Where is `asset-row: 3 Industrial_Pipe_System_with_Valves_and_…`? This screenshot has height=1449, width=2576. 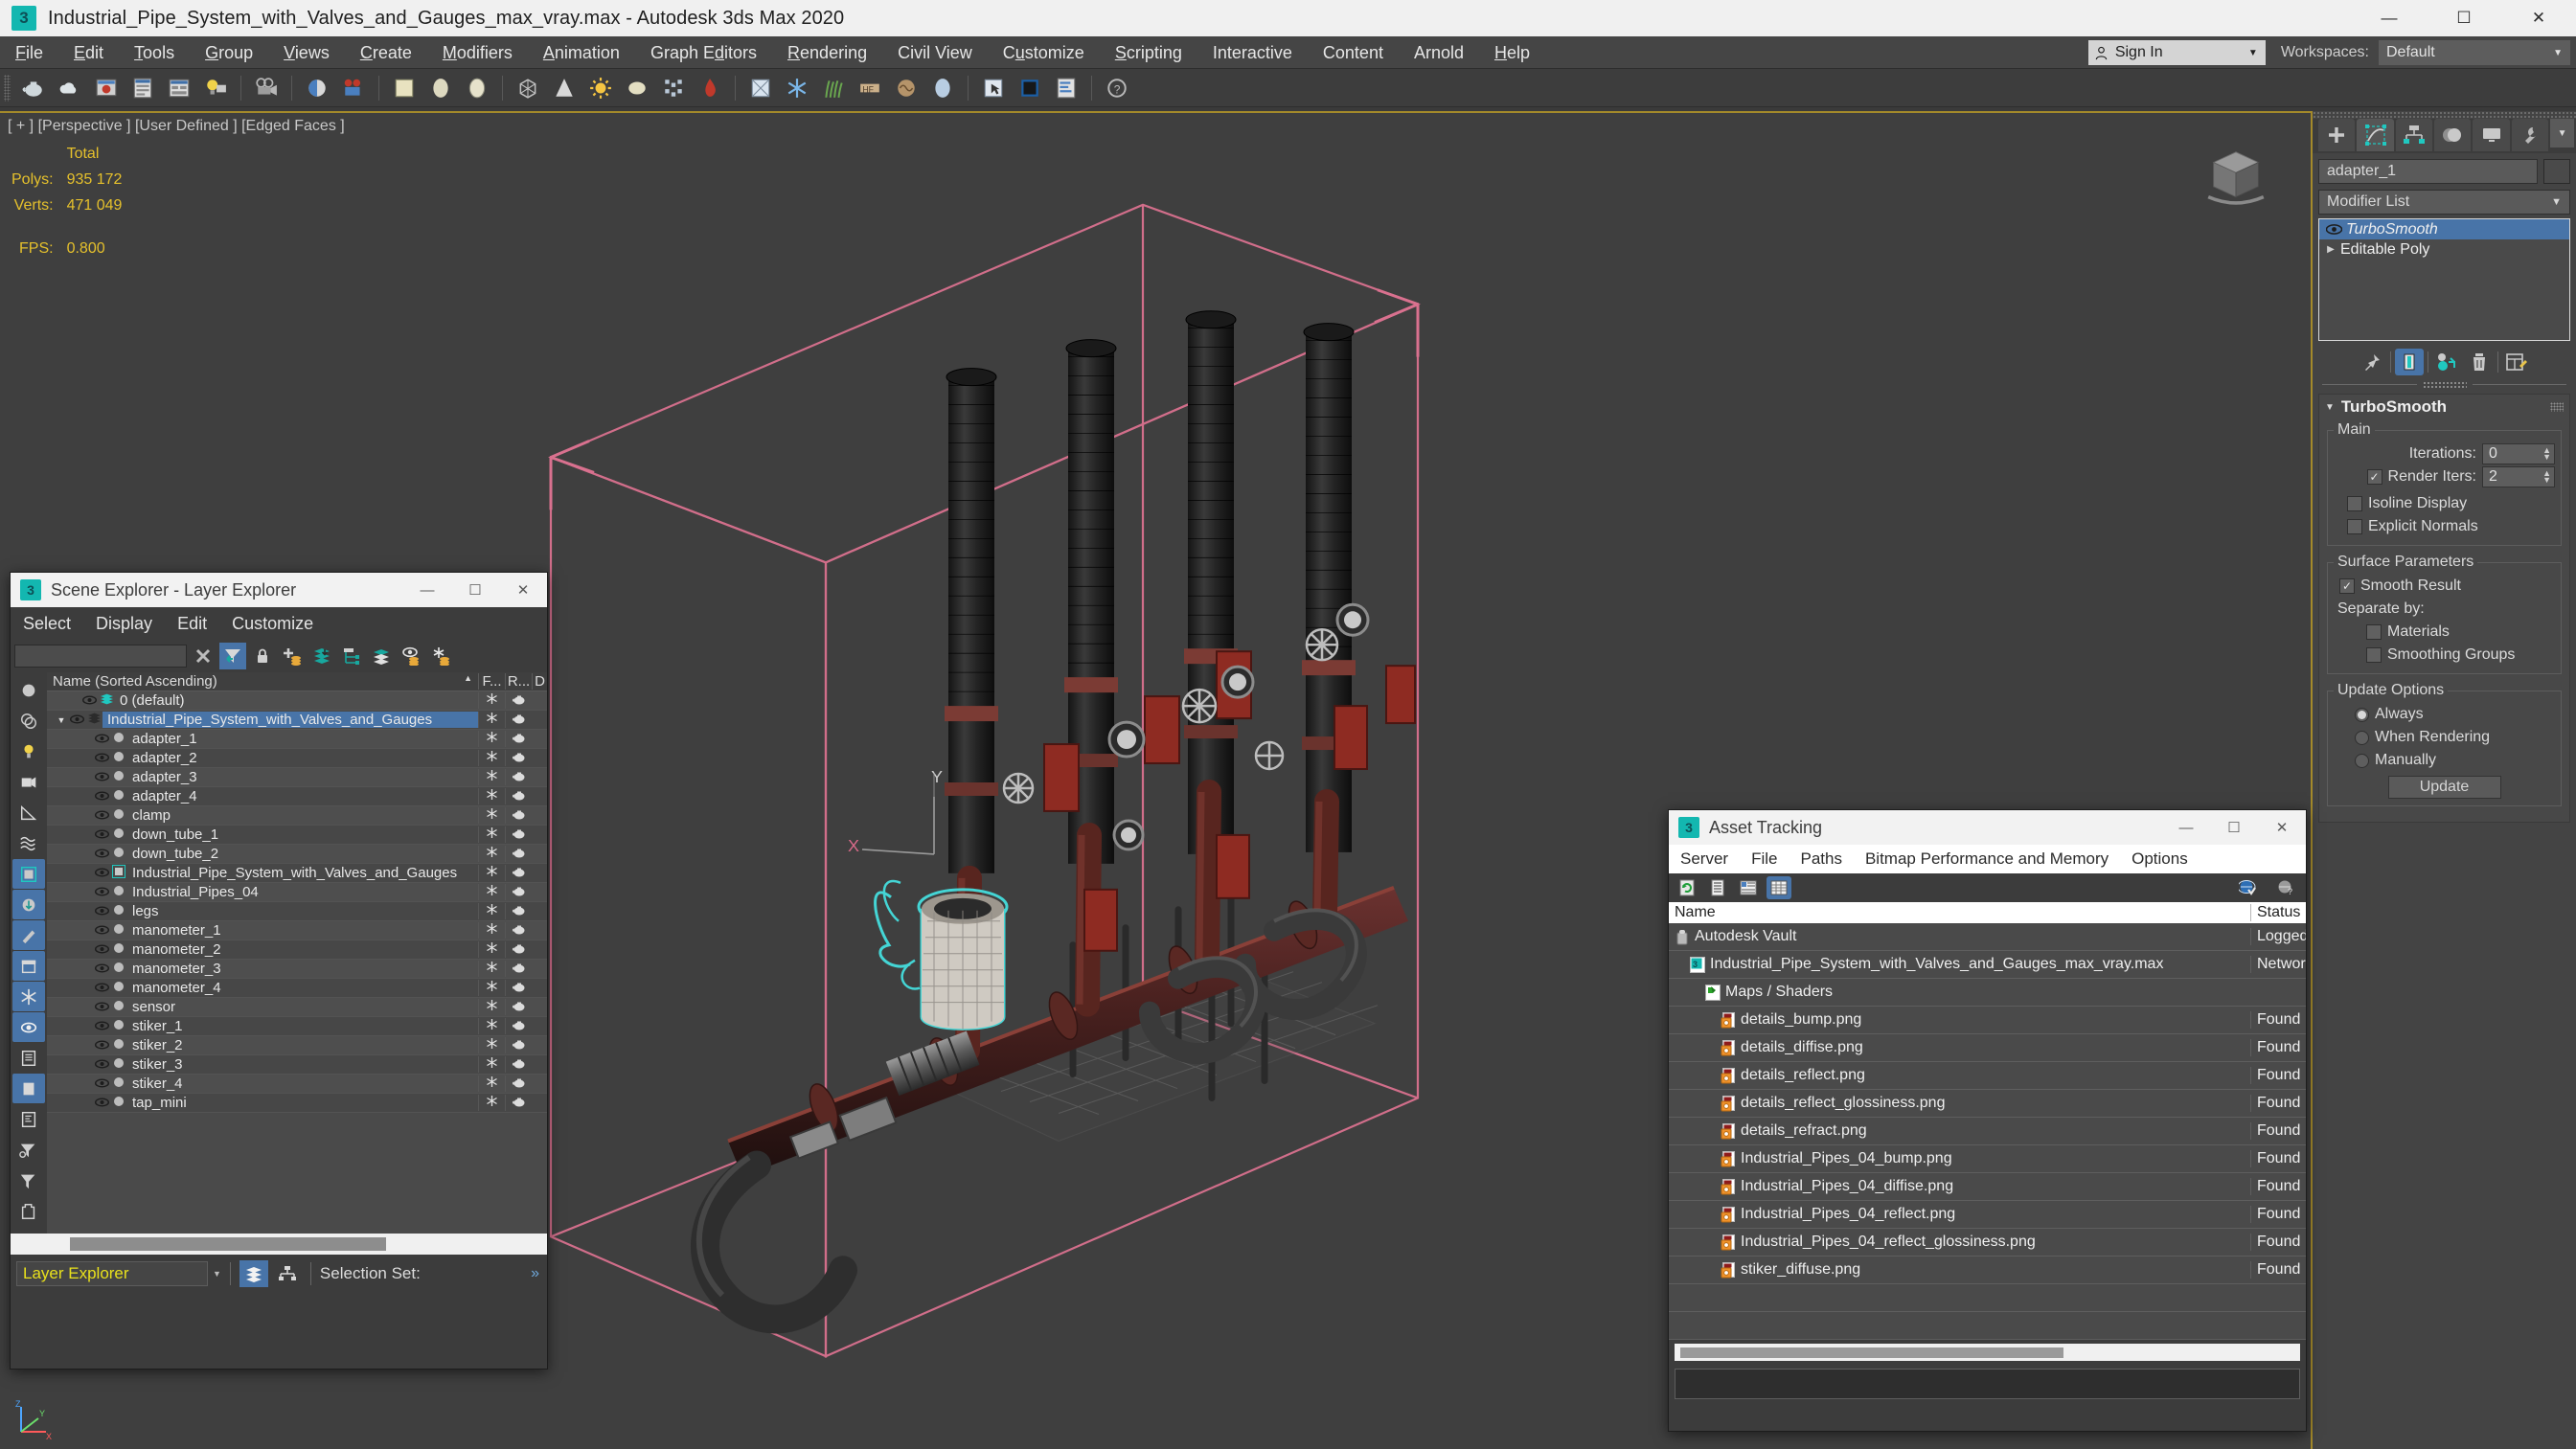 asset-row: 3 Industrial_Pipe_System_with_Valves_and_… is located at coordinates (1988, 965).